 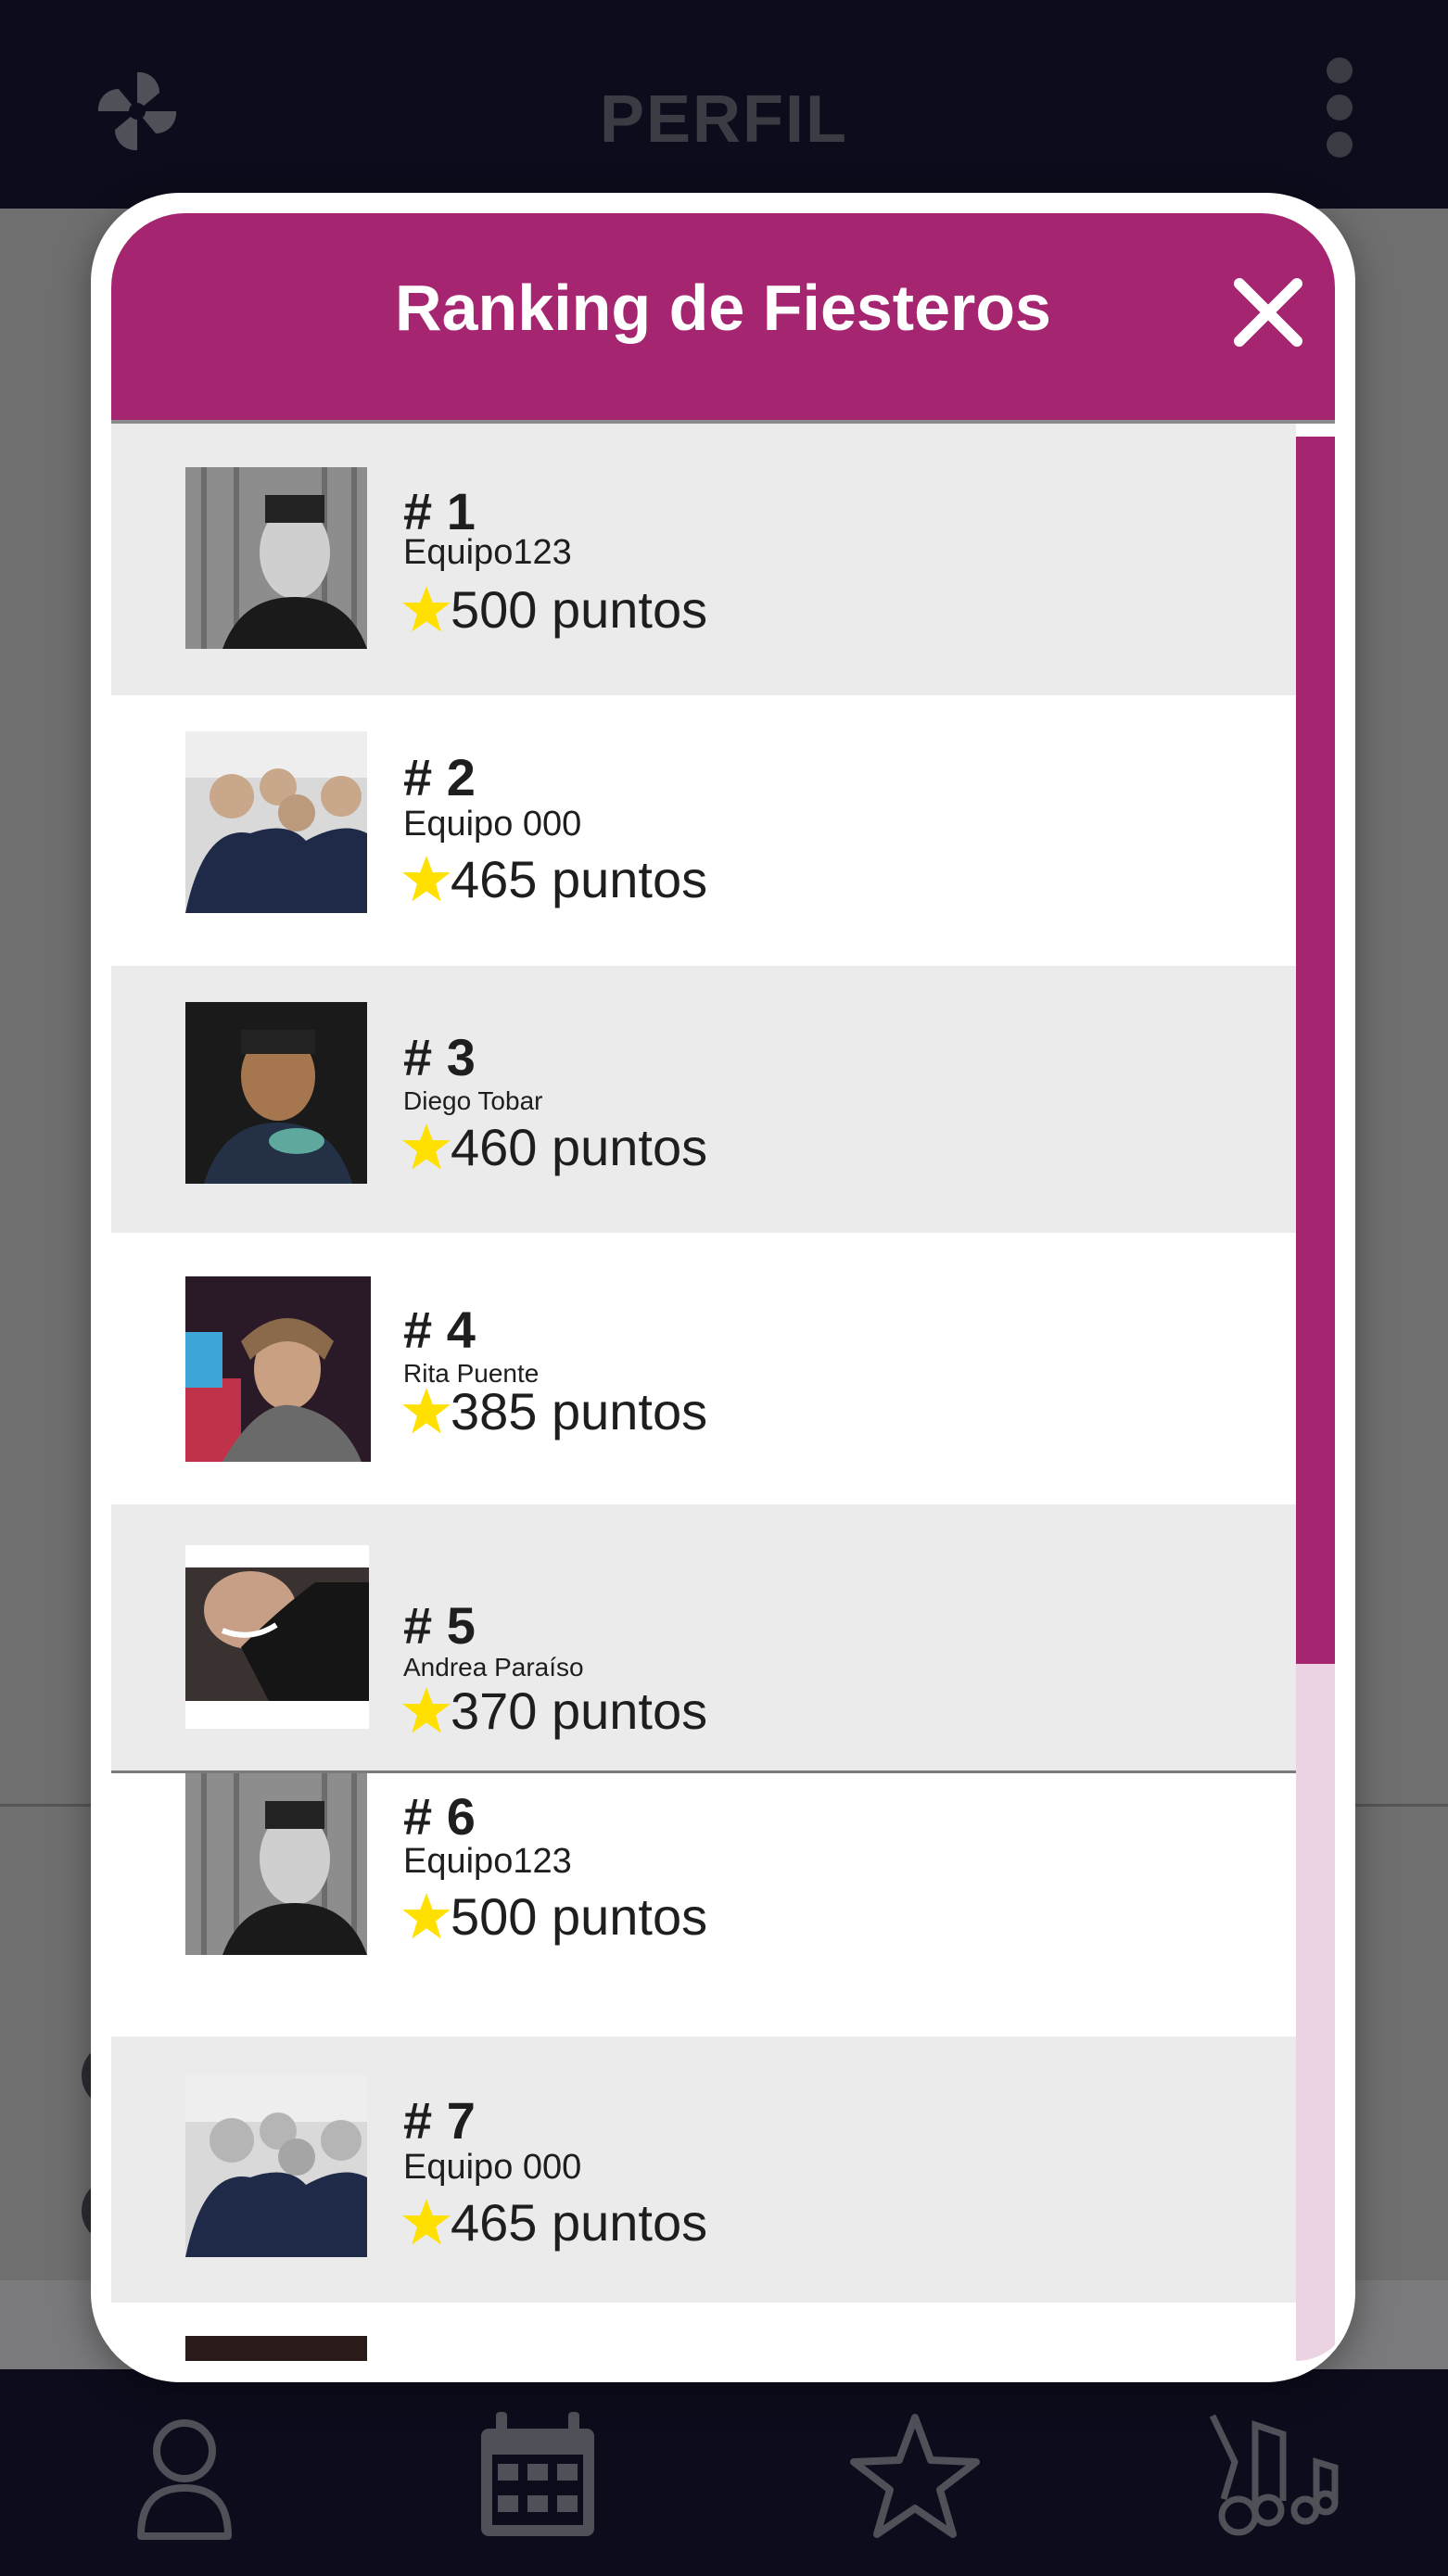 I want to click on nav-favorites-button, so click(x=915, y=2475).